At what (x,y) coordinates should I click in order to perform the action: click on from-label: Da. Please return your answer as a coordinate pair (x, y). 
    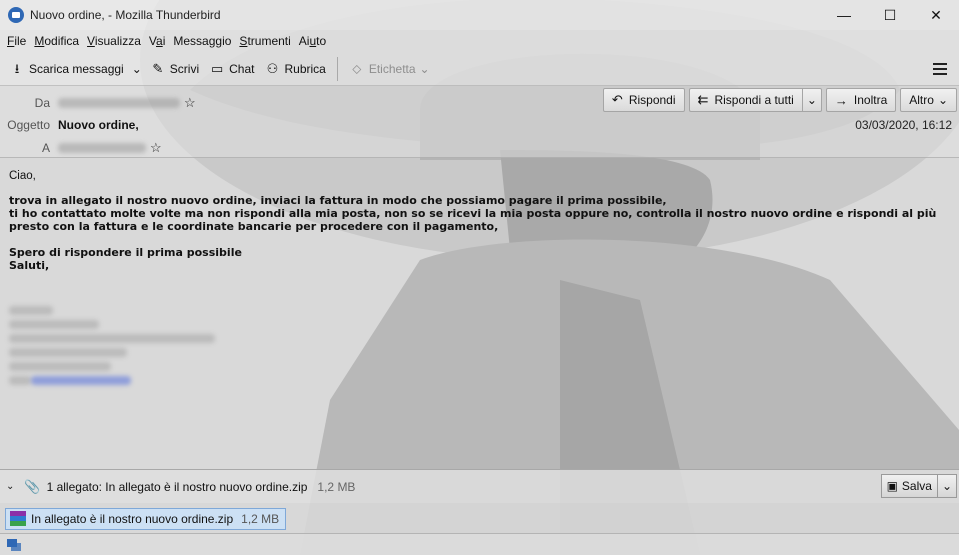
    Looking at the image, I should click on (42, 103).